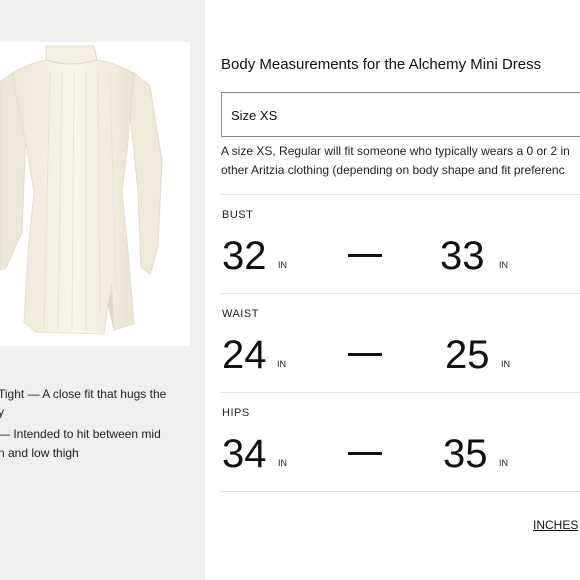 Image resolution: width=580 pixels, height=580 pixels. I want to click on hips-min-value: 34, so click(244, 454).